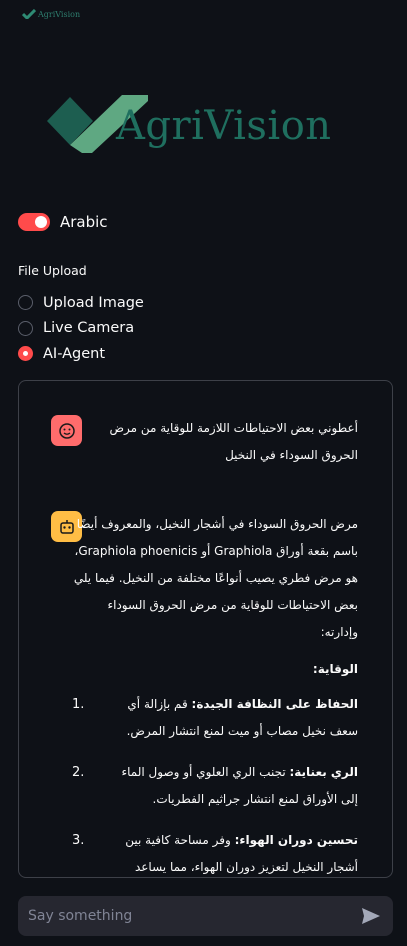  Describe the element at coordinates (78, 704) in the screenshot. I see `list-number: 1.` at that location.